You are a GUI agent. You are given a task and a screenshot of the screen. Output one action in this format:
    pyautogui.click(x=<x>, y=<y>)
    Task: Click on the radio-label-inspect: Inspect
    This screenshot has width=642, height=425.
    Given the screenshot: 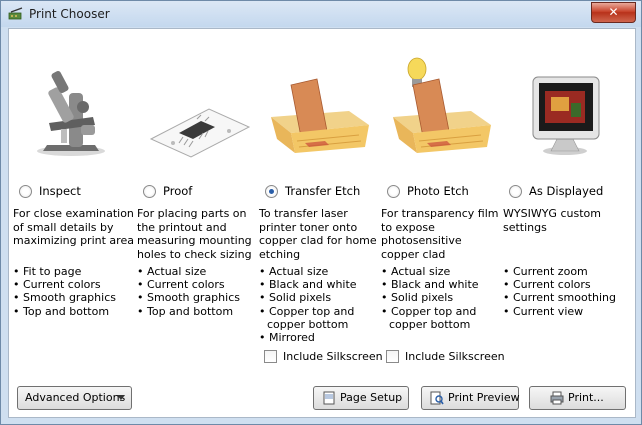 What is the action you would take?
    pyautogui.click(x=60, y=191)
    